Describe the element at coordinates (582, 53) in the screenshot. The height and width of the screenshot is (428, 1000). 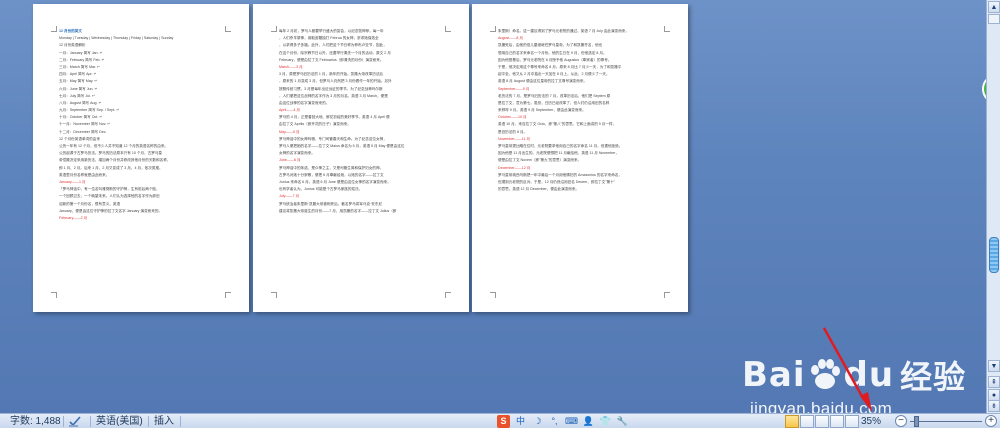
I see `text-line: 想用自己的名字来命名一个月份。他的生日在 9 月，但他选定 8 月。` at that location.